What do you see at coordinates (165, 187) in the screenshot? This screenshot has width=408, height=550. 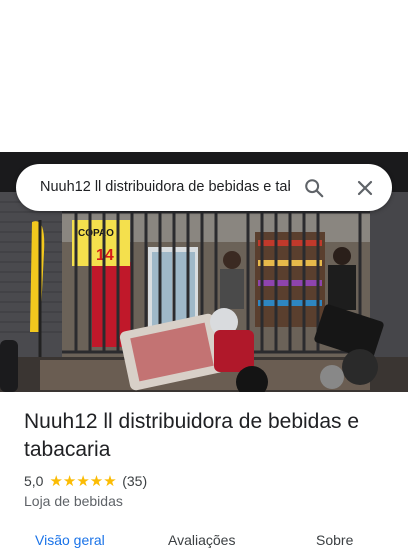 I see `search-input` at bounding box center [165, 187].